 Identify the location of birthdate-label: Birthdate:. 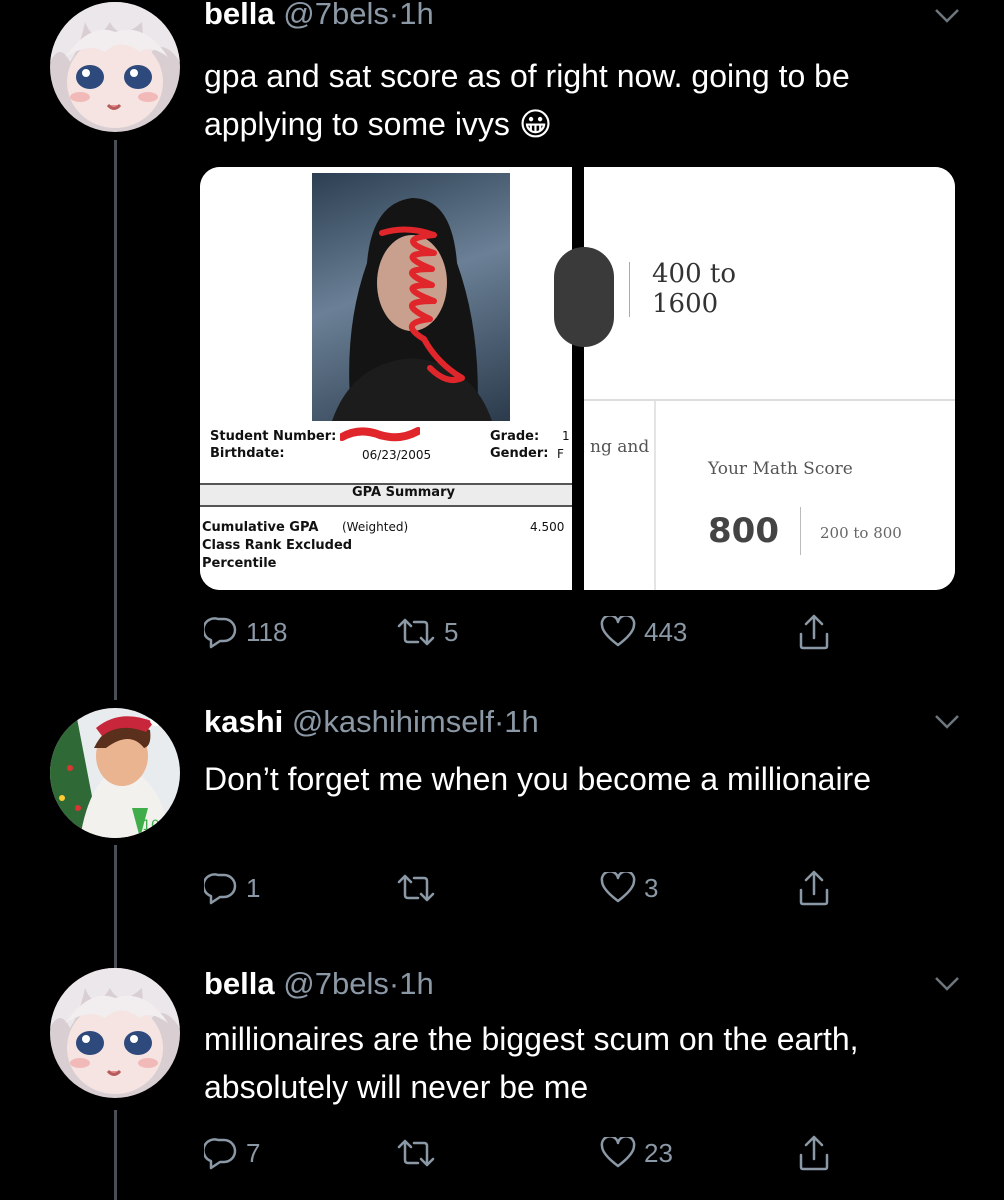
(247, 453).